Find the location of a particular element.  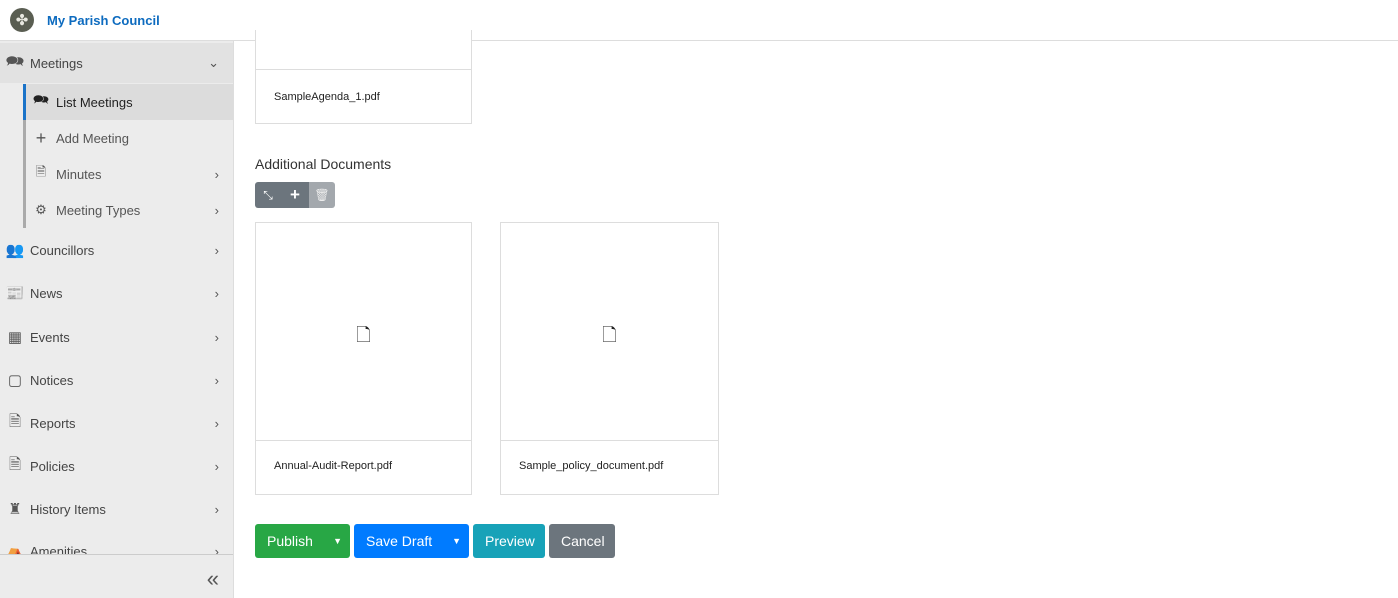

calendar-icon: ▦ is located at coordinates (15, 337).